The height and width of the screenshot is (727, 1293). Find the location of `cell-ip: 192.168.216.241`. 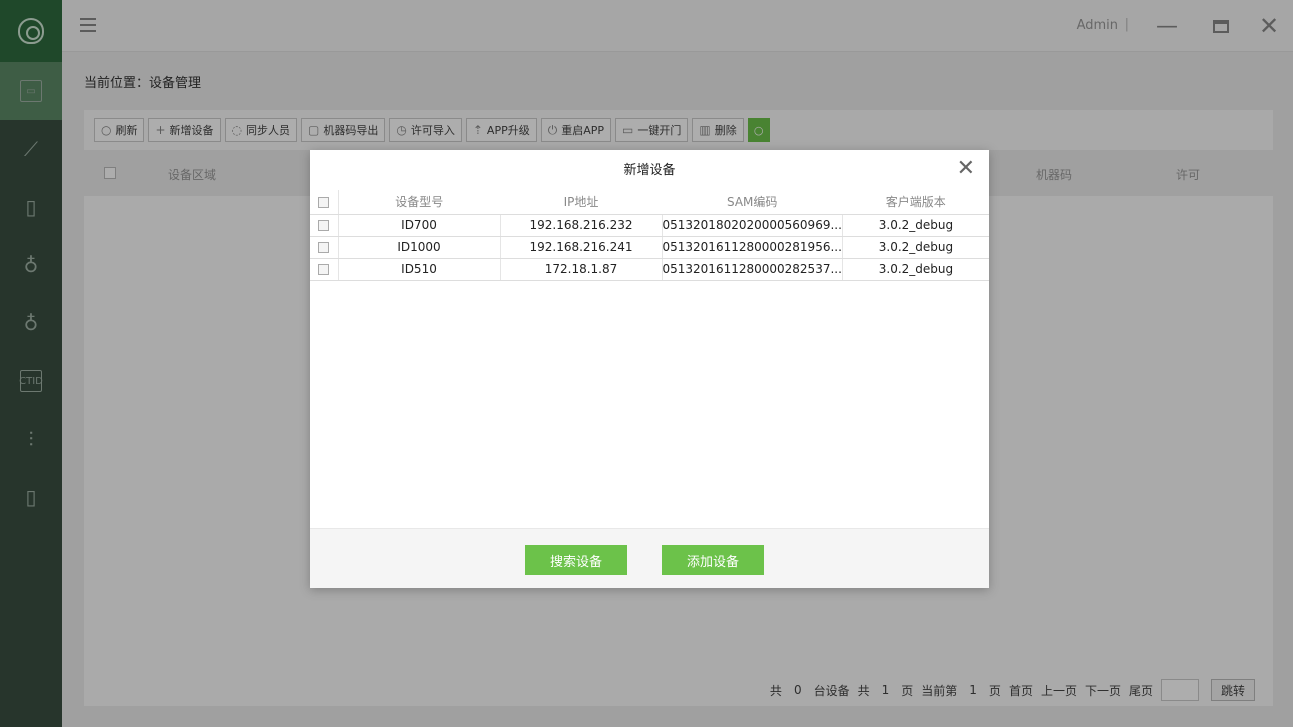

cell-ip: 192.168.216.241 is located at coordinates (581, 247).